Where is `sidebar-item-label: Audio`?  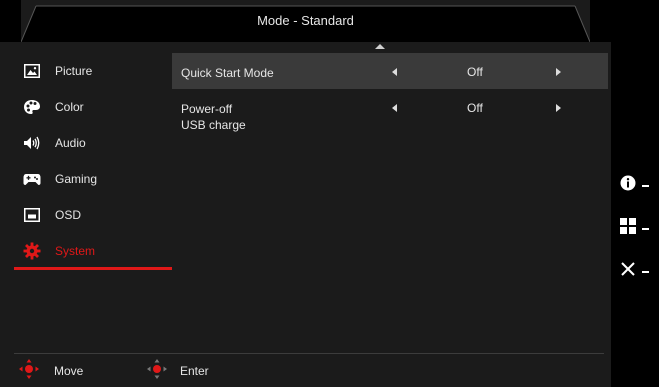 sidebar-item-label: Audio is located at coordinates (70, 143).